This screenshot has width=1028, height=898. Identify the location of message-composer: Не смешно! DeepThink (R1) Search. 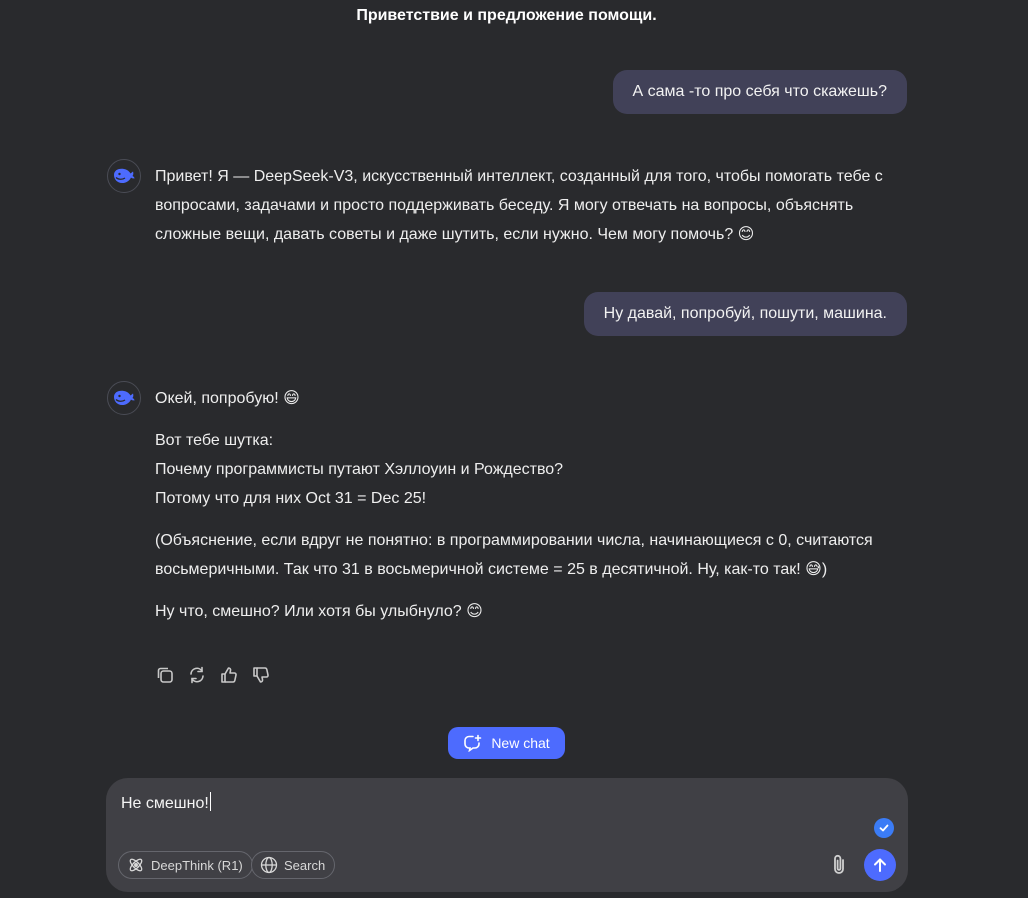
(507, 835).